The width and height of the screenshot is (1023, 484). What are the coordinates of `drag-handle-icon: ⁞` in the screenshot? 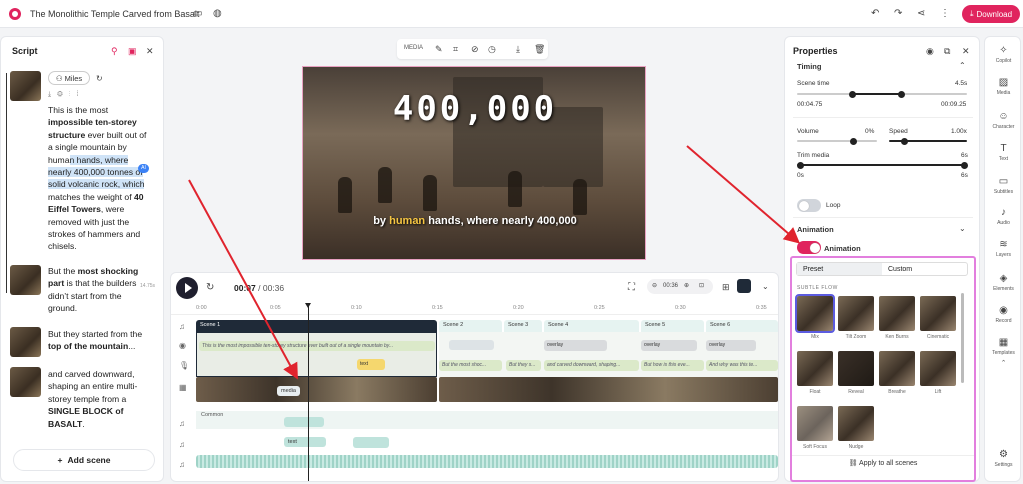 It's located at (81, 94).